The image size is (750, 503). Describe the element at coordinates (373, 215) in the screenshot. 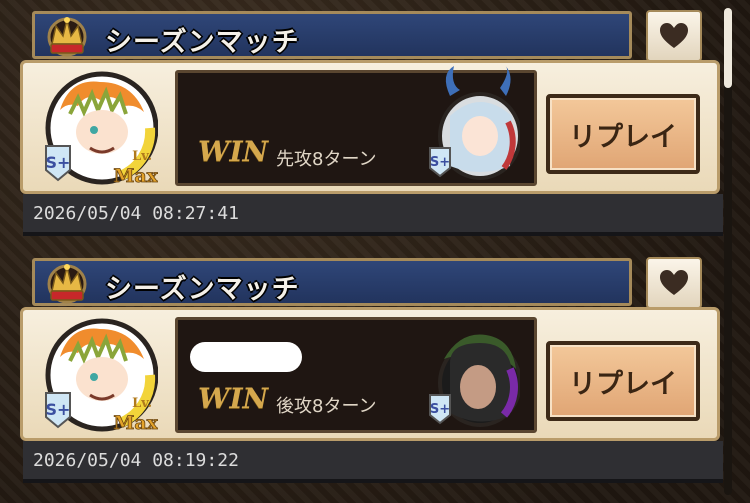

I see `date-bar: 2026/05/04 08:27:41` at that location.